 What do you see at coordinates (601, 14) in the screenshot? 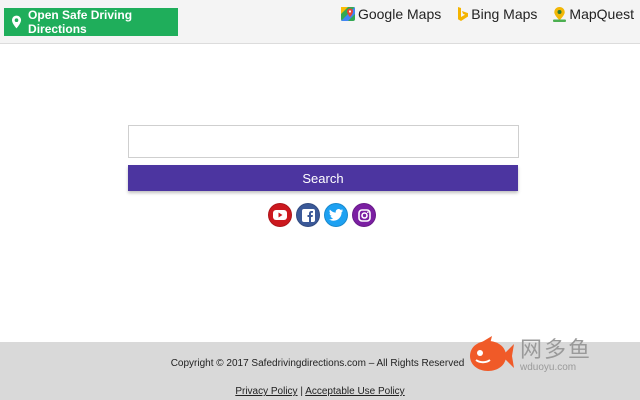
I see `mapquest-label: MapQuest` at bounding box center [601, 14].